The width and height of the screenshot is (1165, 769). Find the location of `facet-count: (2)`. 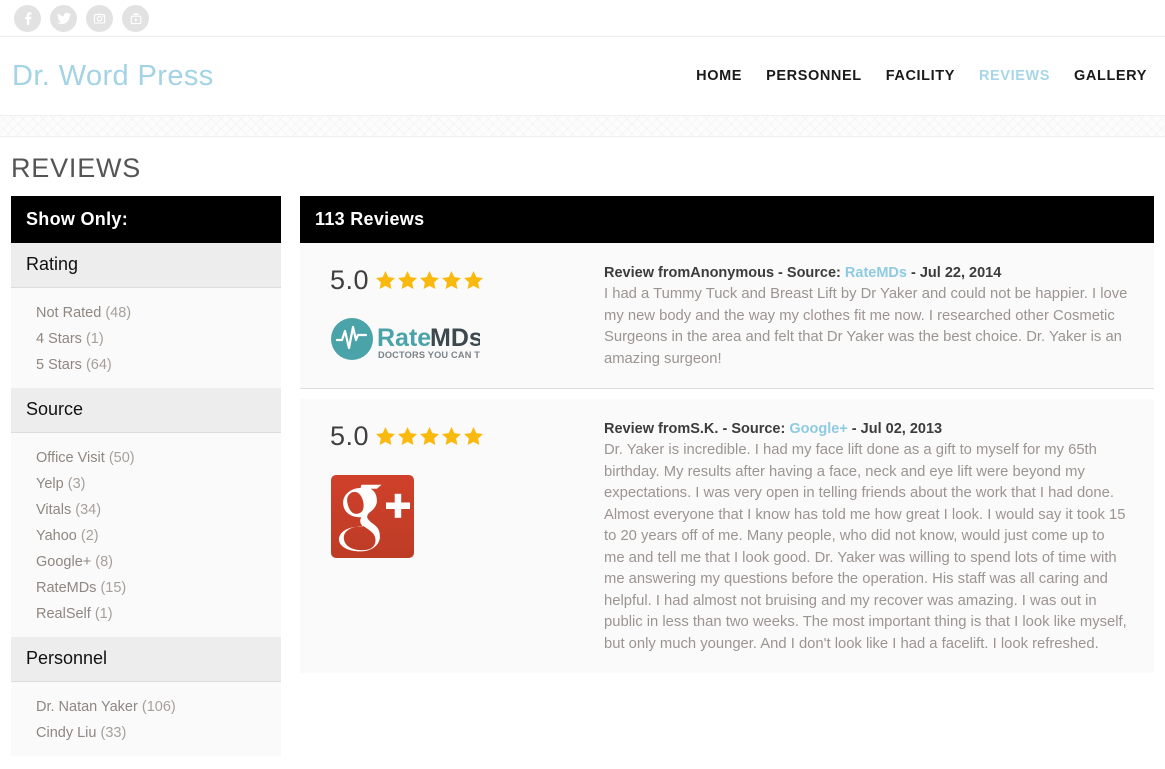

facet-count: (2) is located at coordinates (89, 536).